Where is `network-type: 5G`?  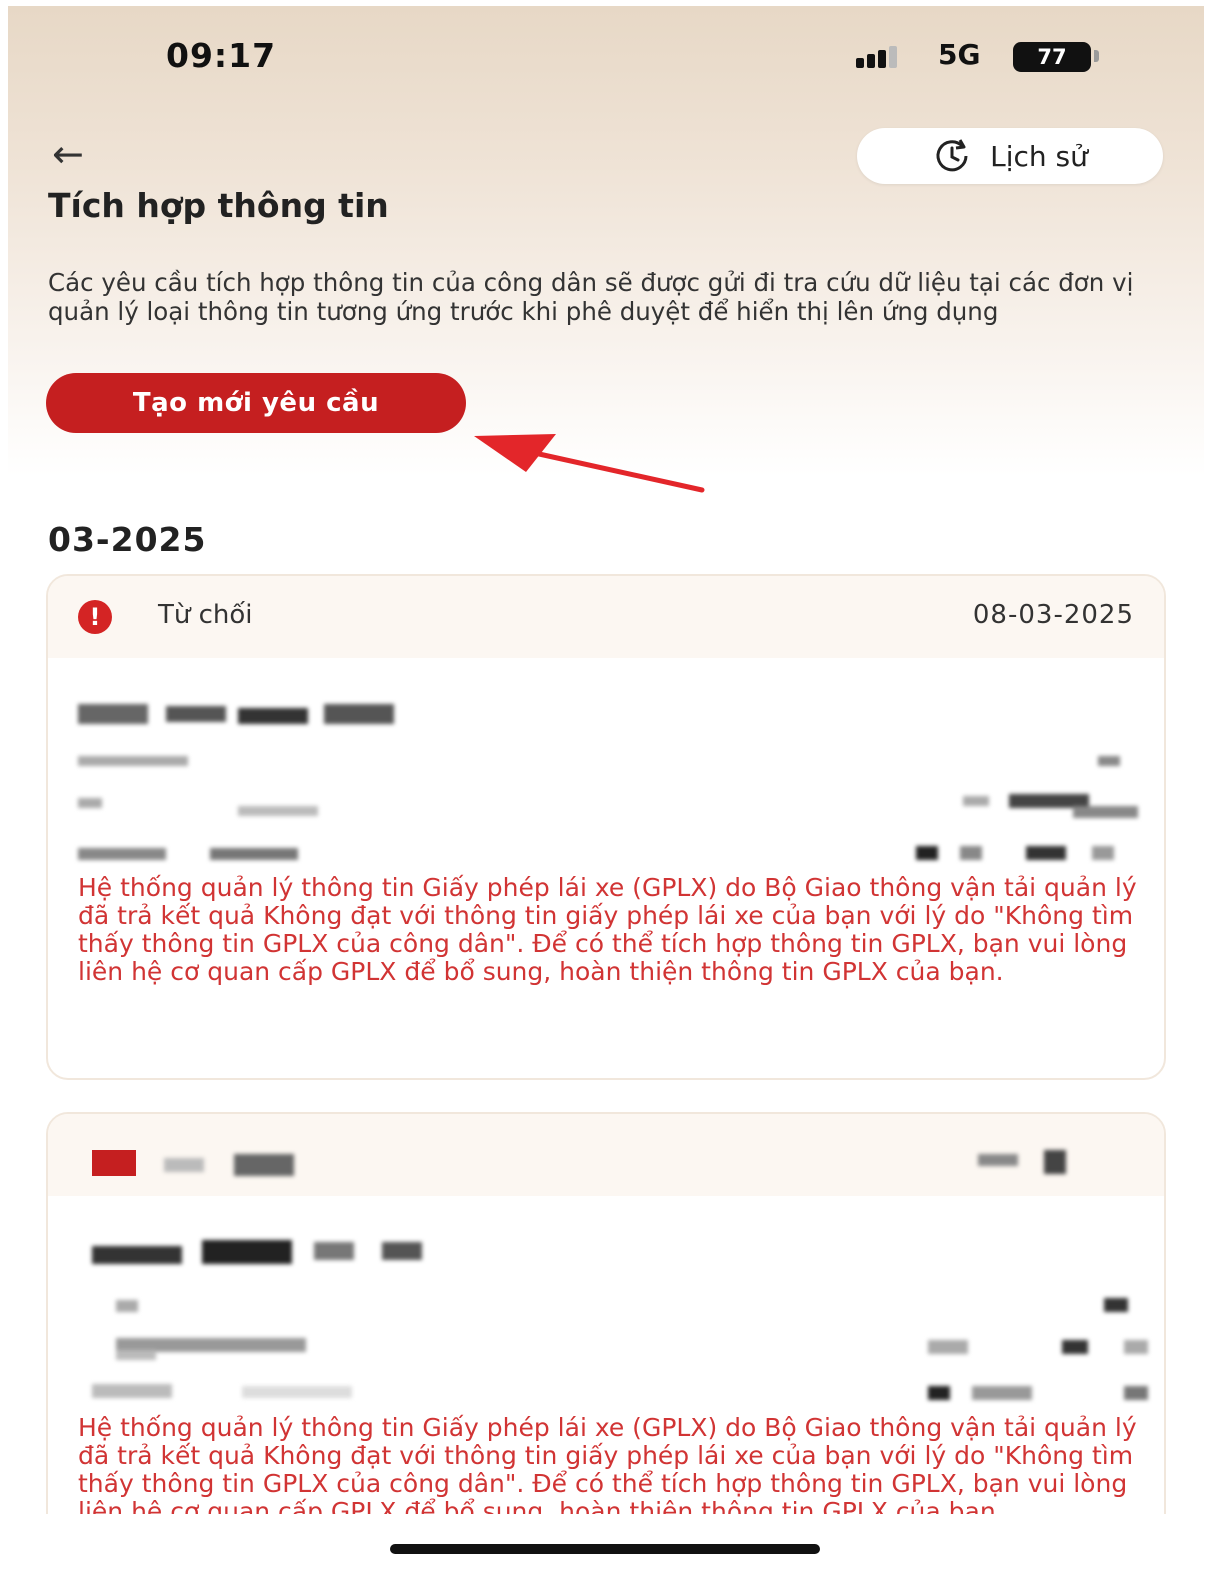 network-type: 5G is located at coordinates (959, 54).